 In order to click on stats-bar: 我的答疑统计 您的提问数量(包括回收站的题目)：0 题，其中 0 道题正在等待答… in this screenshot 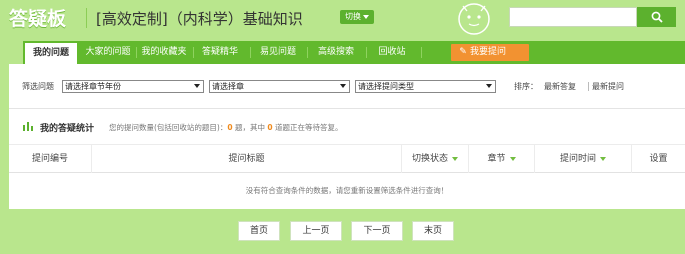, I will do `click(347, 128)`.